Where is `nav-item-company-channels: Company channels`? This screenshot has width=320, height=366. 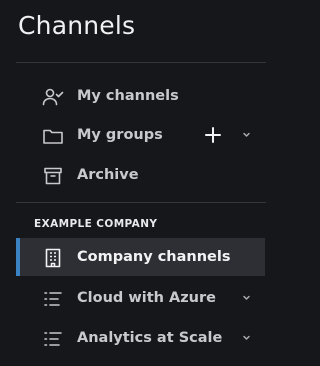
nav-item-company-channels: Company channels is located at coordinates (140, 257).